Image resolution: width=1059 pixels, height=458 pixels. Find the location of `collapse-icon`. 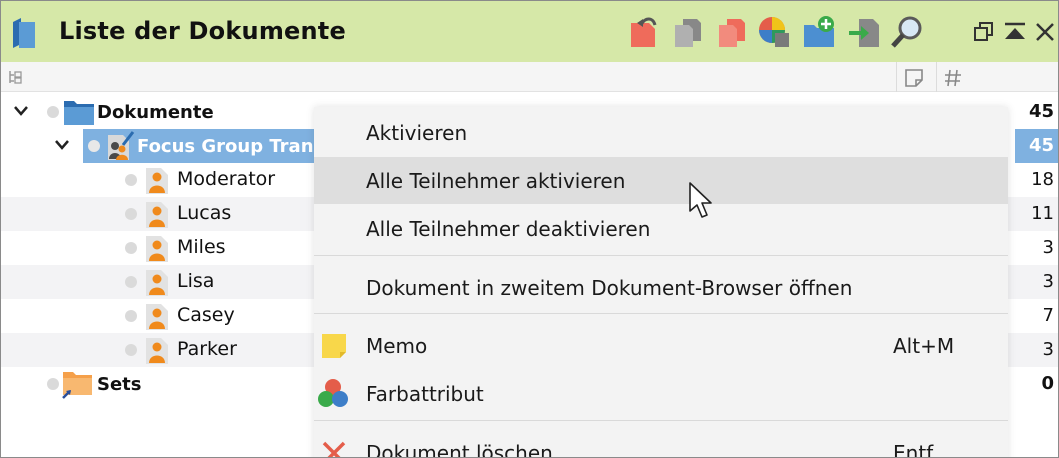

collapse-icon is located at coordinates (1015, 32).